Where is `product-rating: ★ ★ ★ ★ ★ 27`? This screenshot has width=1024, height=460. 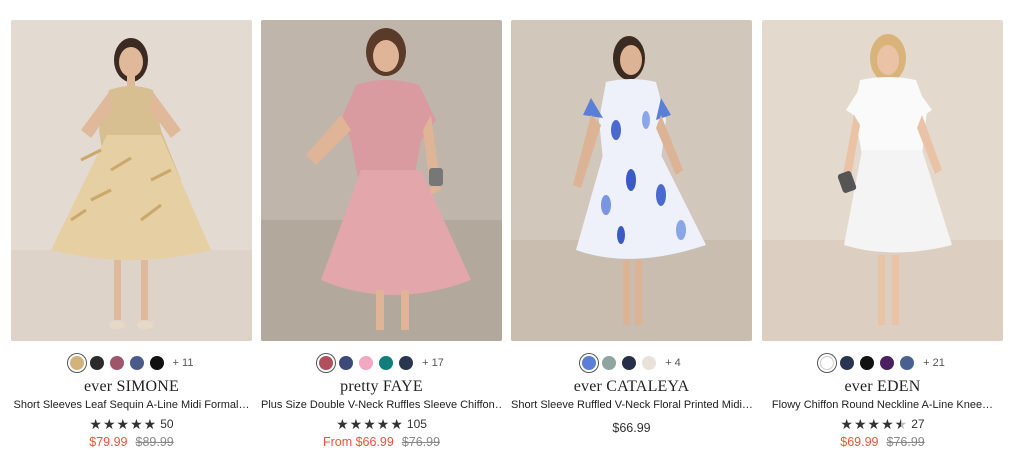 product-rating: ★ ★ ★ ★ ★ 27 is located at coordinates (882, 424).